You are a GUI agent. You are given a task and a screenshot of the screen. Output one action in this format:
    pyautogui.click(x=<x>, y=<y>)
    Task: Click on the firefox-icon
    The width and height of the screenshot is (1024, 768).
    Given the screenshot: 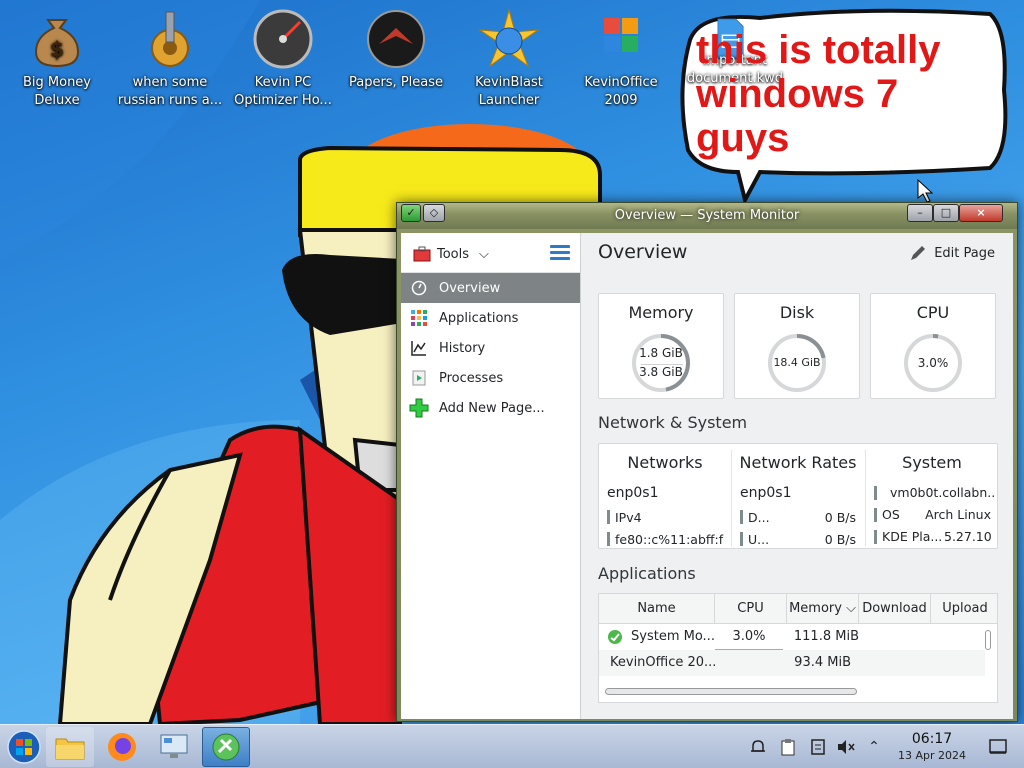 What is the action you would take?
    pyautogui.click(x=122, y=747)
    